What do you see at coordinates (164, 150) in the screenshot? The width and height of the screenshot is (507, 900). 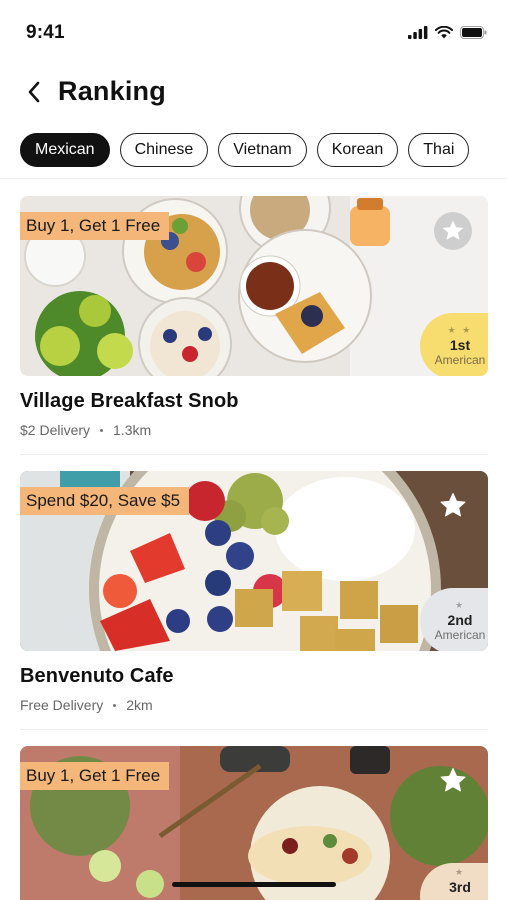 I see `tab-chinese: Chinese` at bounding box center [164, 150].